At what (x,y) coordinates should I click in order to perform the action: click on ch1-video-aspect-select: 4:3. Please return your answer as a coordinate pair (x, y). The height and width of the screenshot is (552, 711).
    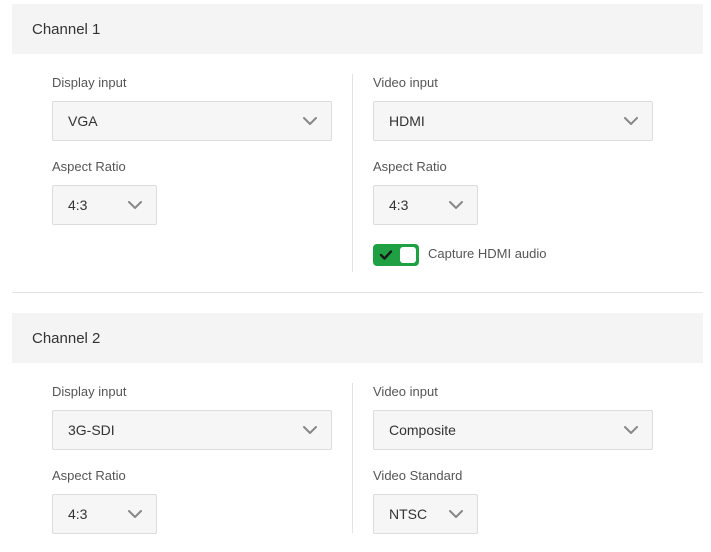
    Looking at the image, I should click on (425, 205).